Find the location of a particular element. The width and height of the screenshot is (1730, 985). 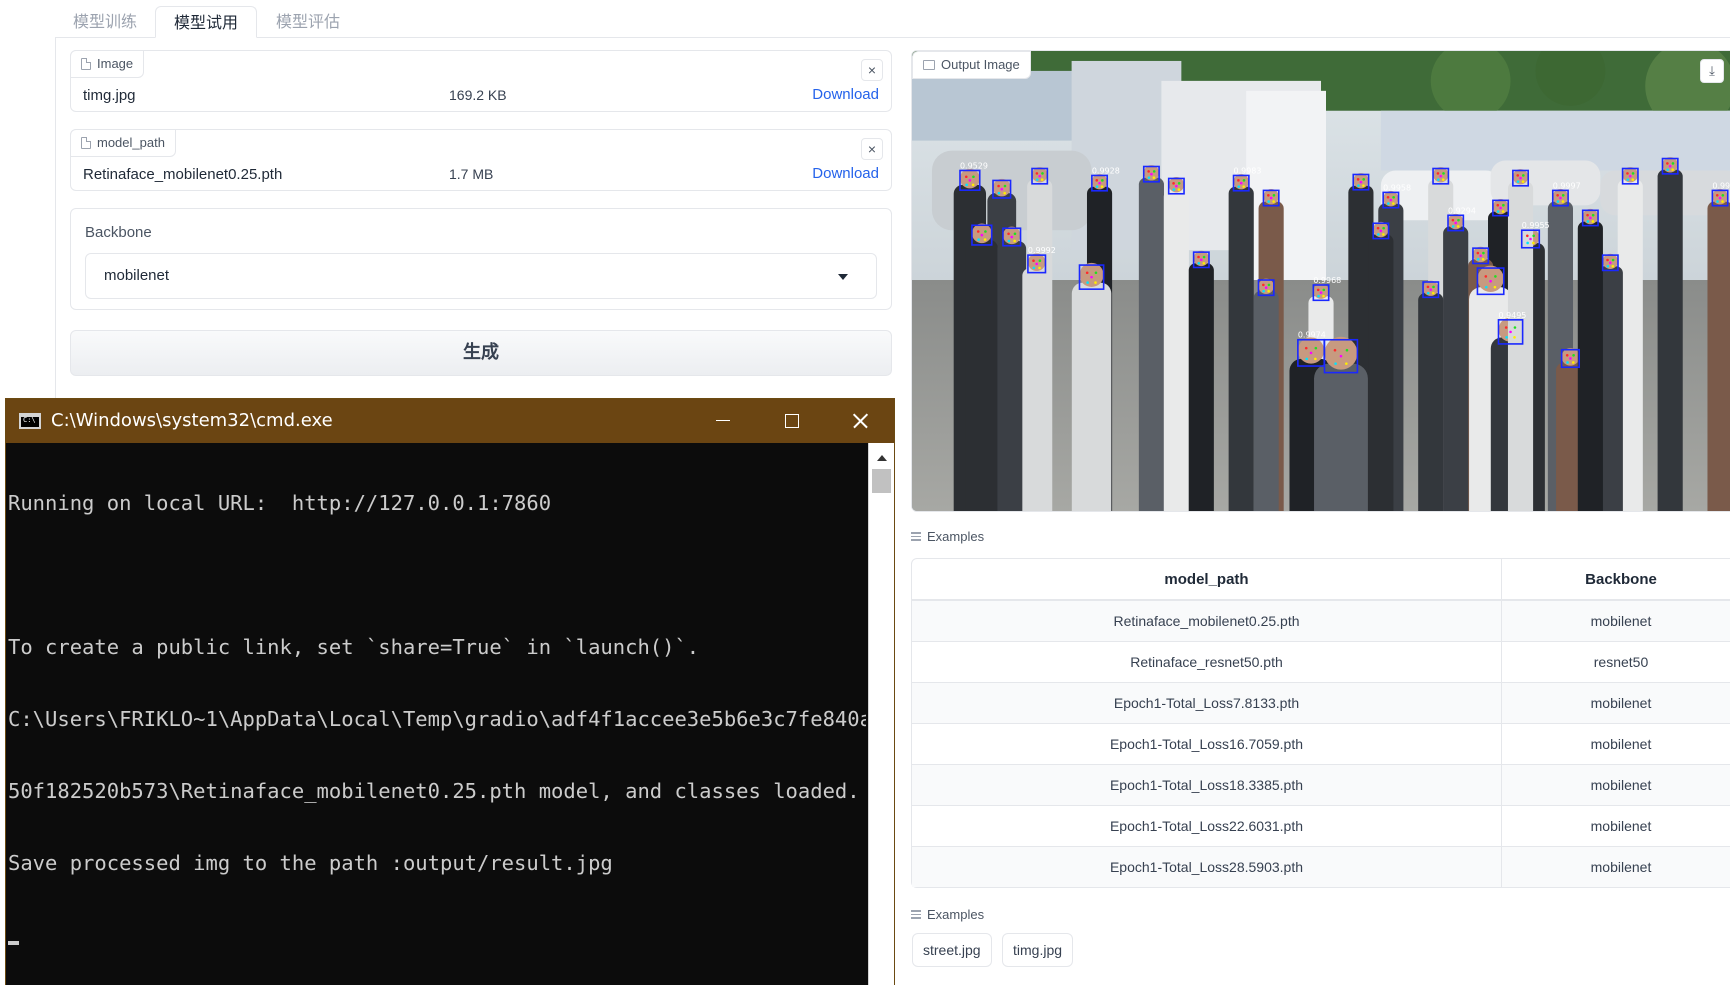

model-path-label: model_path is located at coordinates (123, 143).